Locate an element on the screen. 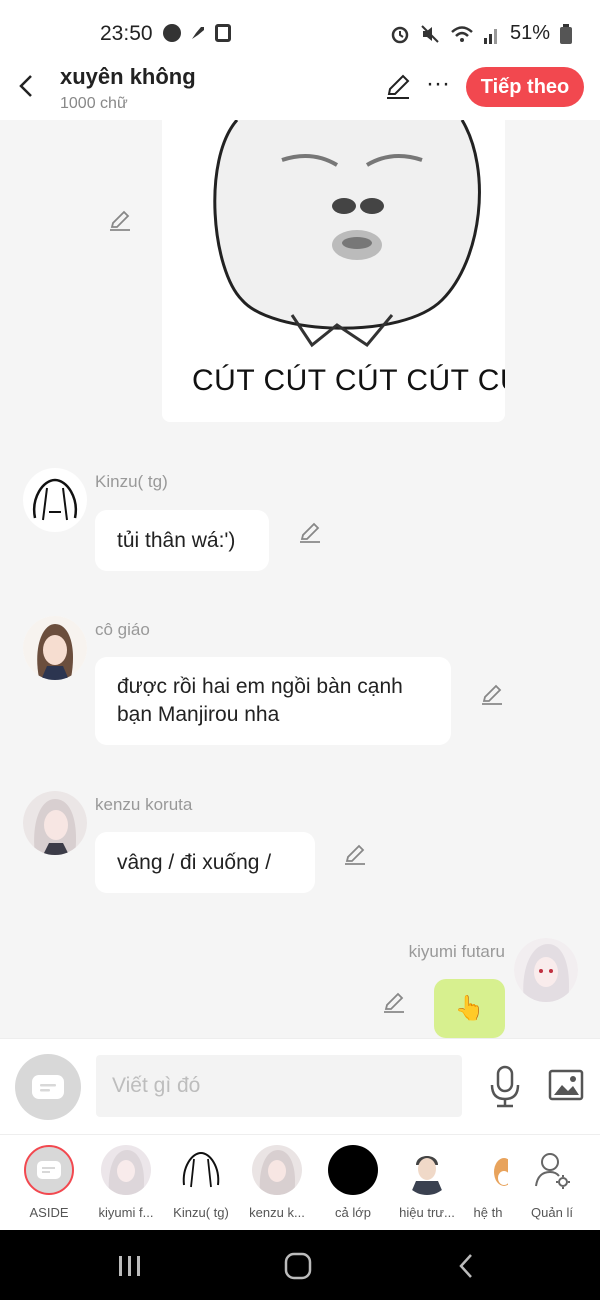  message-input is located at coordinates (279, 1086).